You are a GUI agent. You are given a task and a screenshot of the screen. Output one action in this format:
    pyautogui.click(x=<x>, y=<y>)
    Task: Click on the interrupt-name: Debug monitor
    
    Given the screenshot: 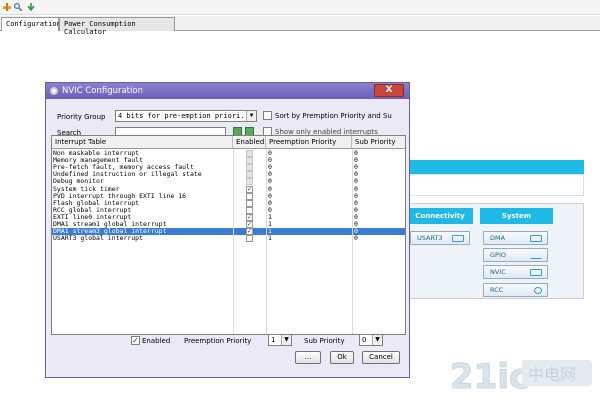 What is the action you would take?
    pyautogui.click(x=78, y=182)
    